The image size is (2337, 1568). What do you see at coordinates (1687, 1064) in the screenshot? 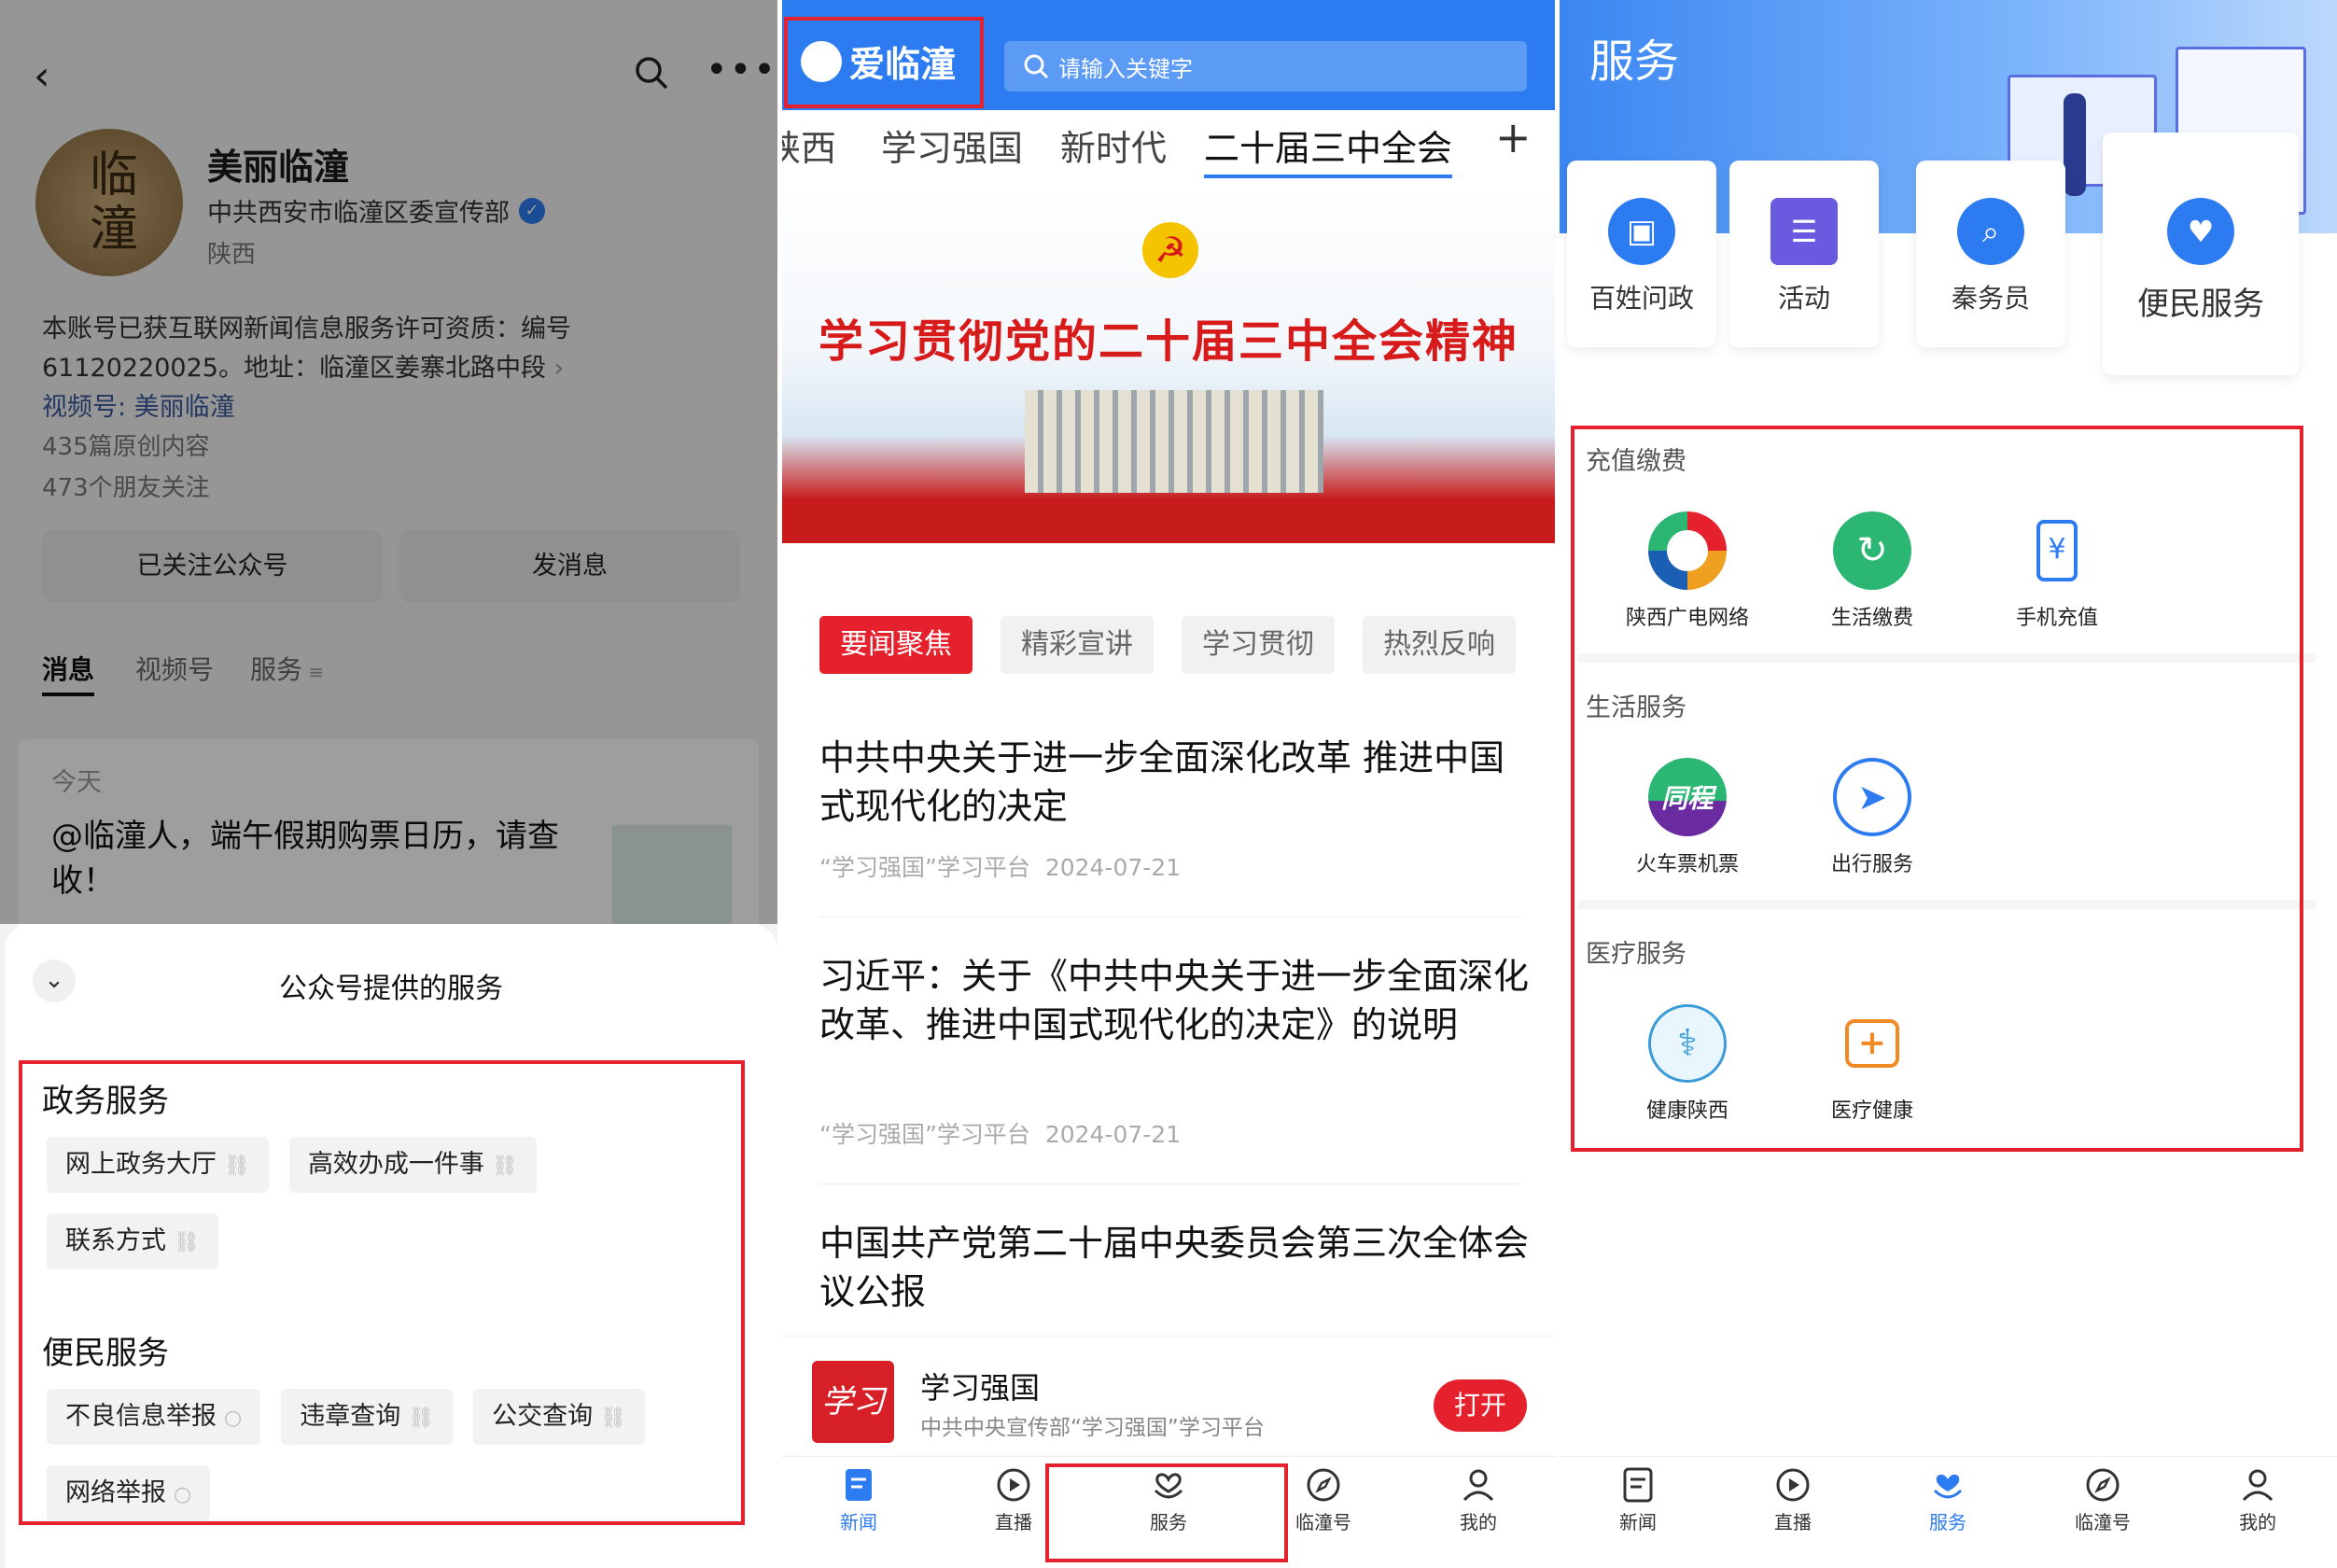
I see `svc-health-shaanxi: ⚕ 健康陕西` at bounding box center [1687, 1064].